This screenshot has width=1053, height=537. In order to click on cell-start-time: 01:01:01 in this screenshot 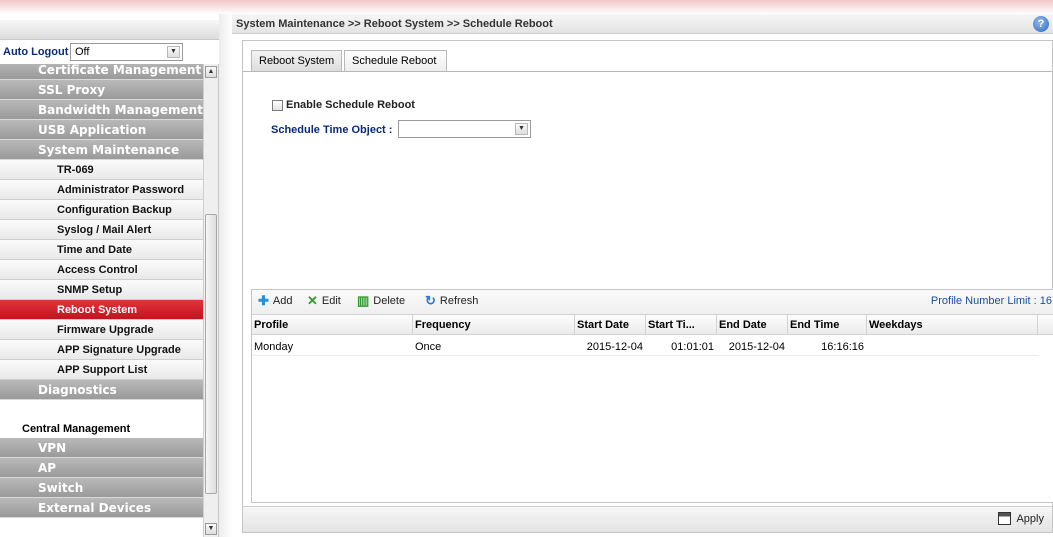, I will do `click(692, 347)`.